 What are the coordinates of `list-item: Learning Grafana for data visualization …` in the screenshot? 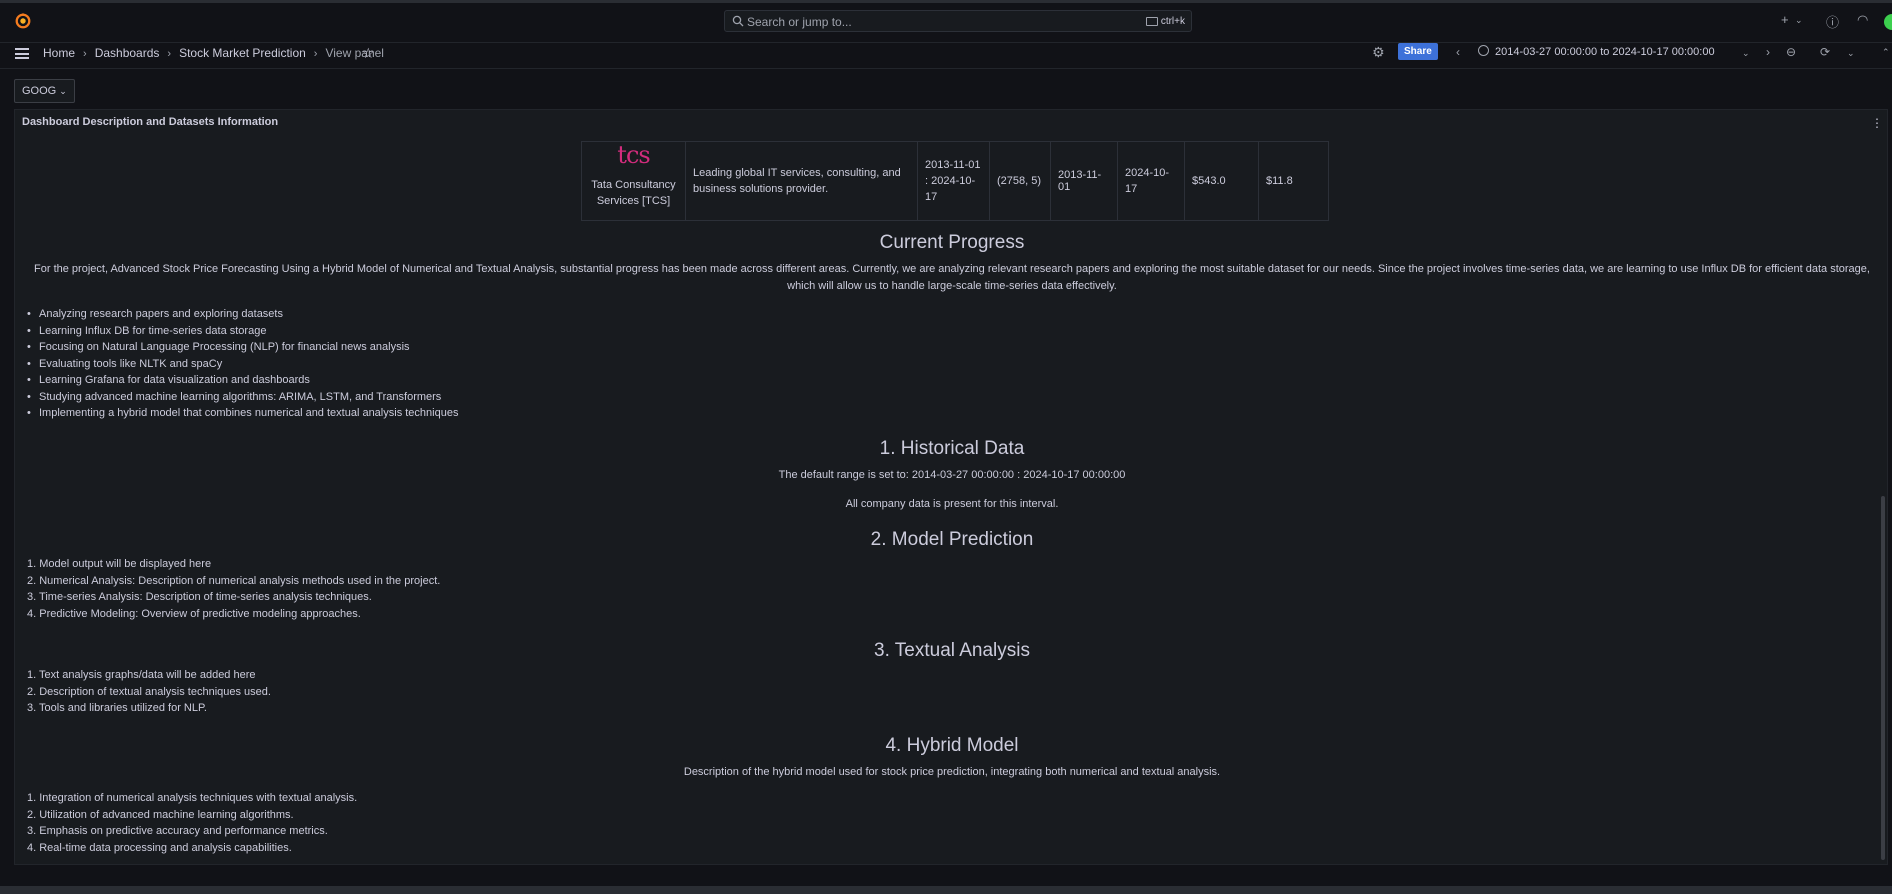 It's located at (242, 380).